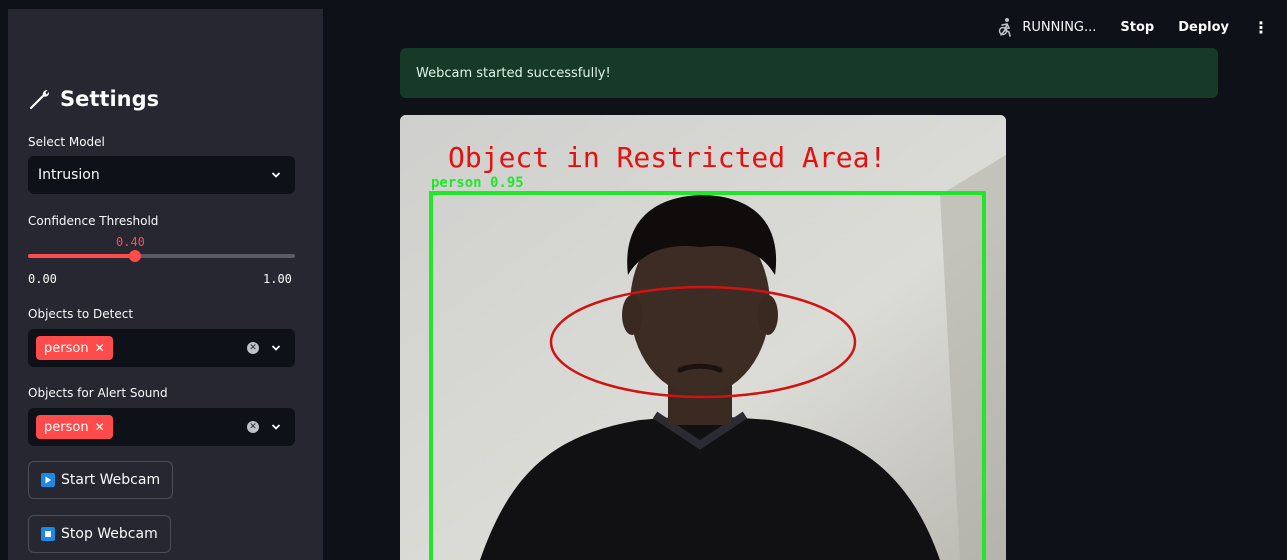 This screenshot has width=1287, height=560. Describe the element at coordinates (81, 256) in the screenshot. I see `slider-fill` at that location.